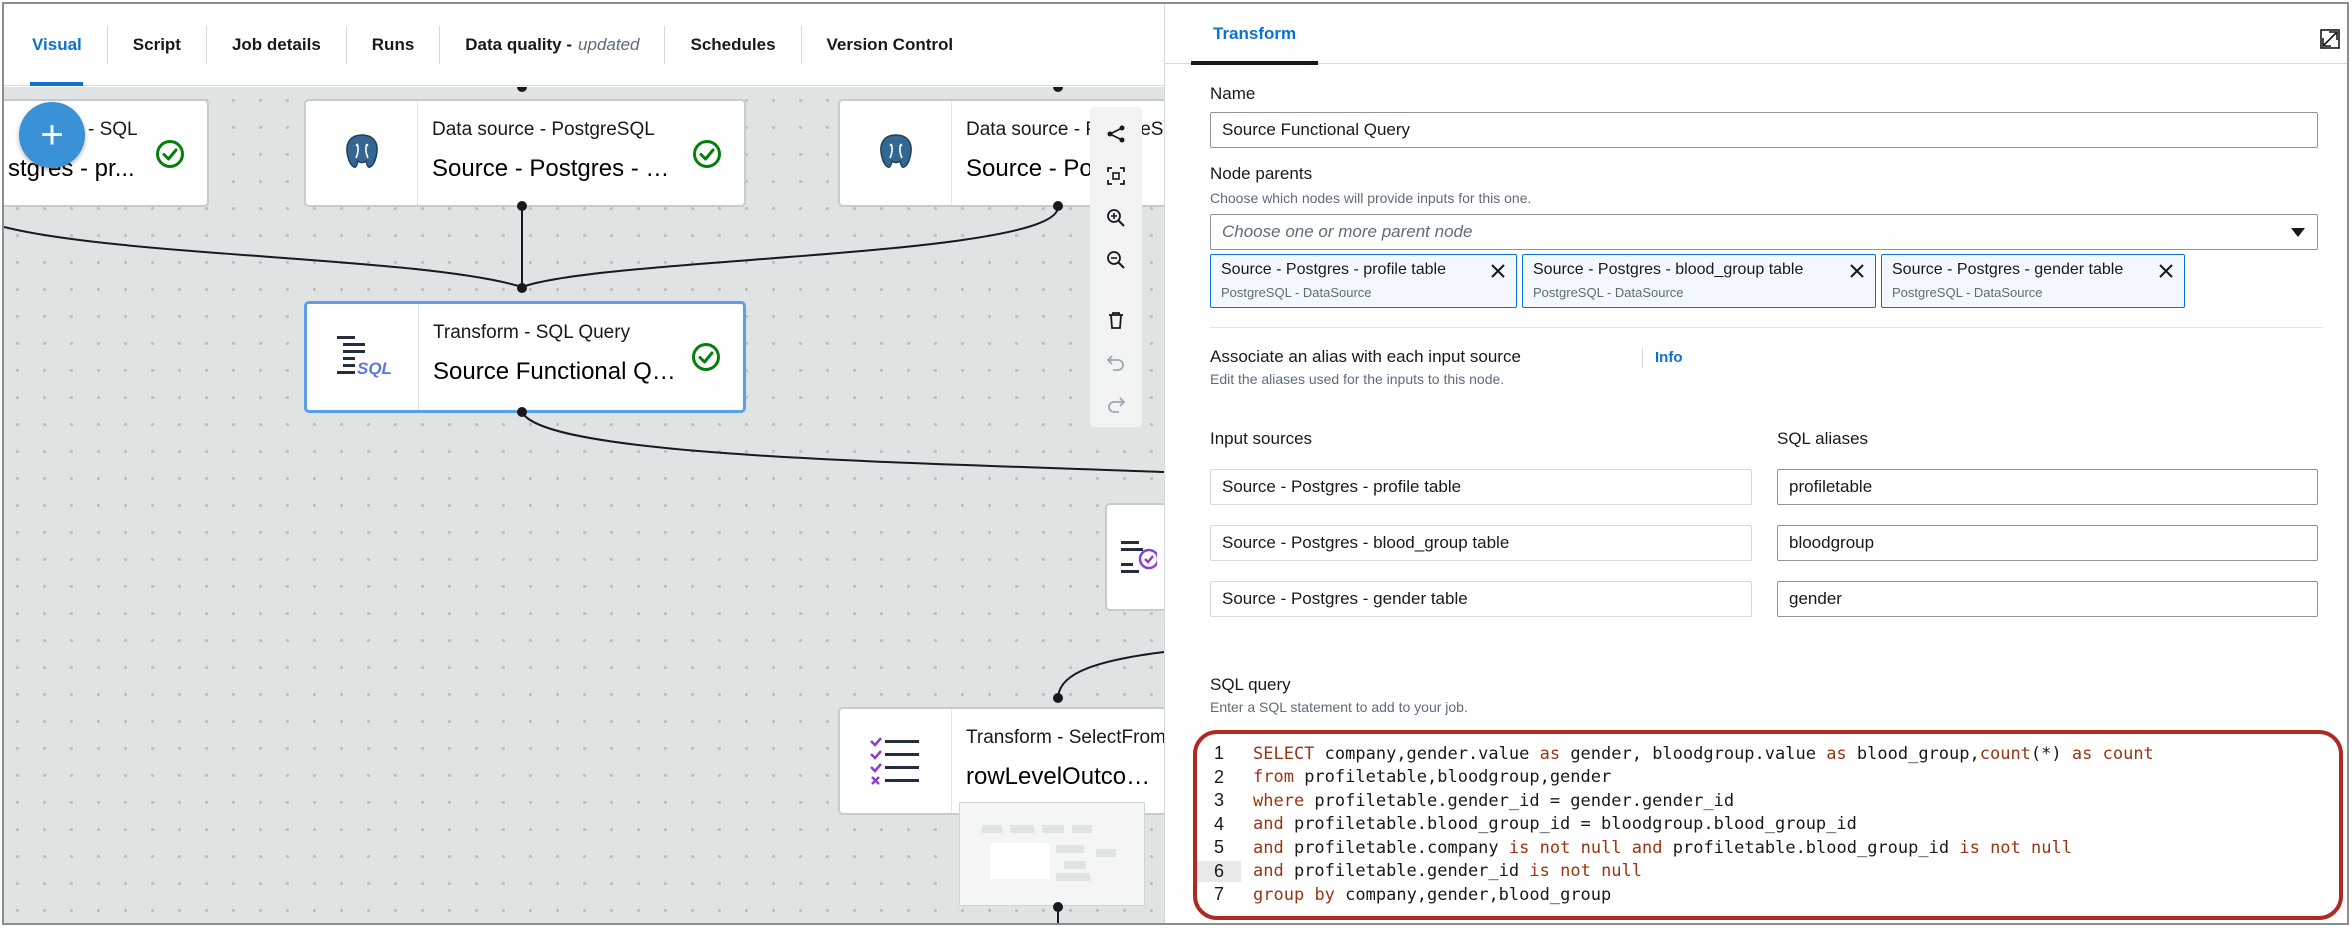 The image size is (2352, 930). Describe the element at coordinates (1001, 761) in the screenshot. I see `canvas-node: Transform - SelectFrom rowLevelOutcomes` at that location.